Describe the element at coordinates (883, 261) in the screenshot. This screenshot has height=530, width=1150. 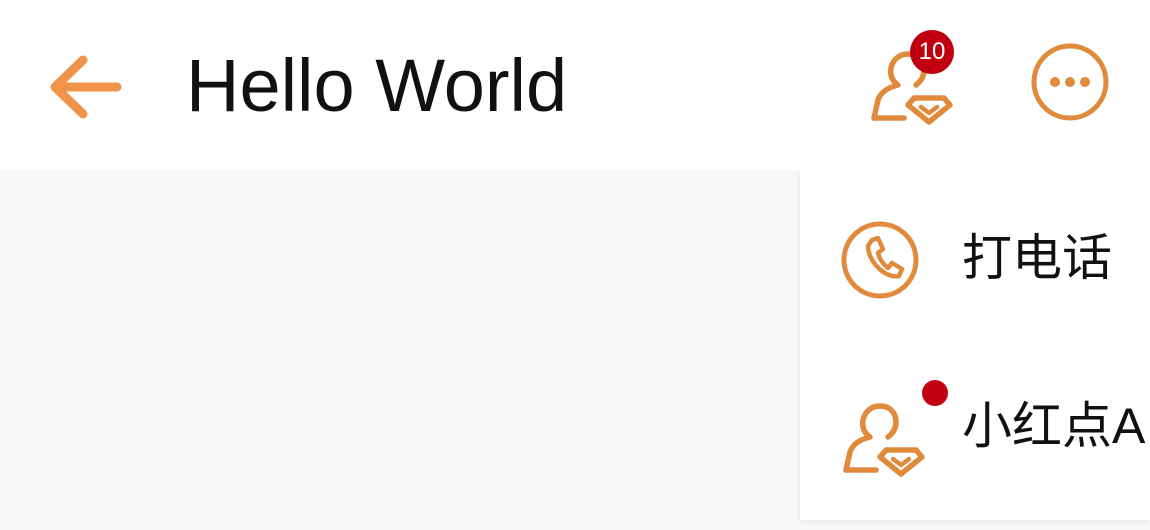
I see `phone-icon` at that location.